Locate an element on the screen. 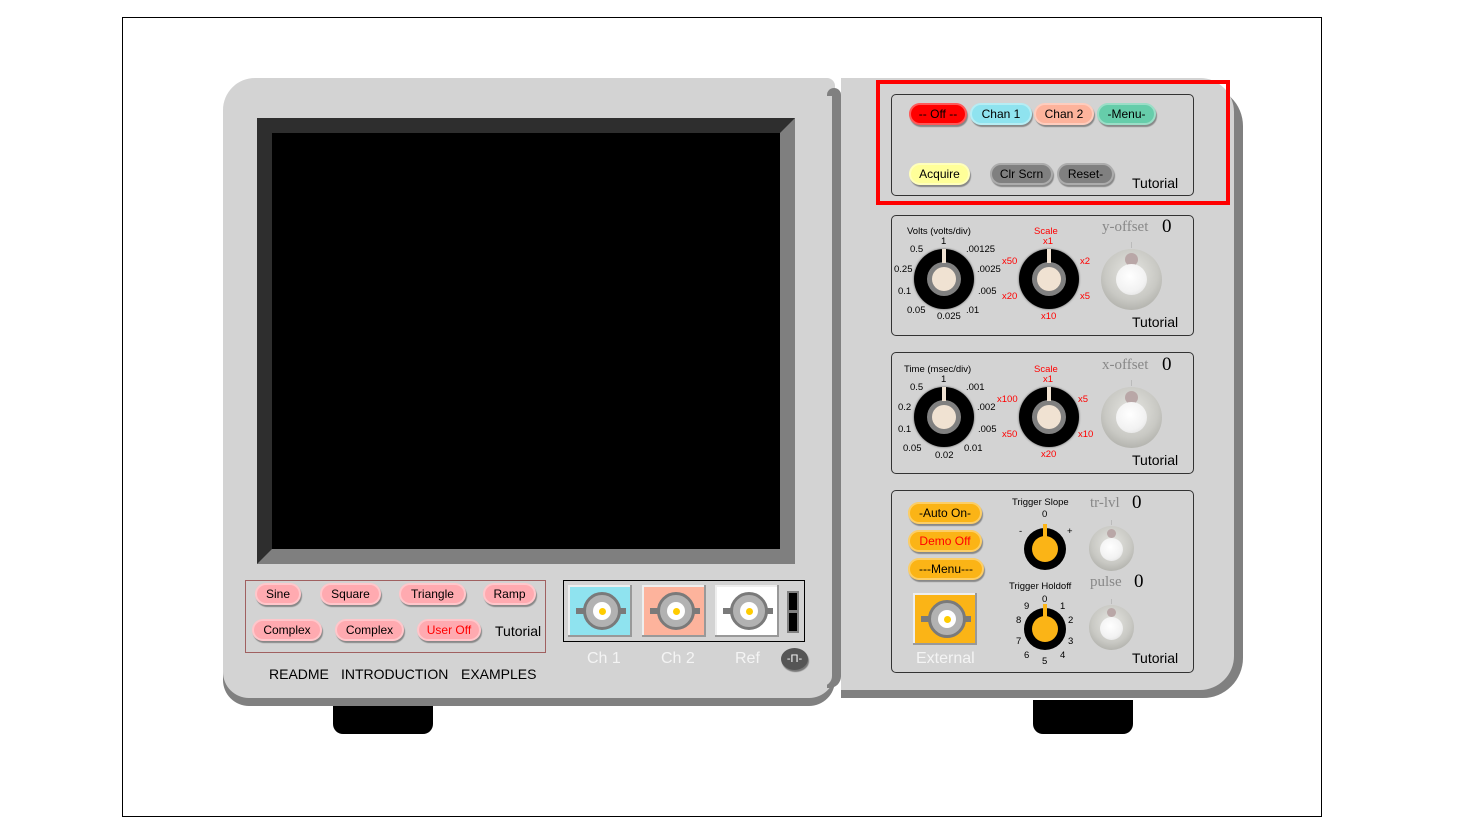 The height and width of the screenshot is (837, 1467). volts-label: 0.5 is located at coordinates (917, 249).